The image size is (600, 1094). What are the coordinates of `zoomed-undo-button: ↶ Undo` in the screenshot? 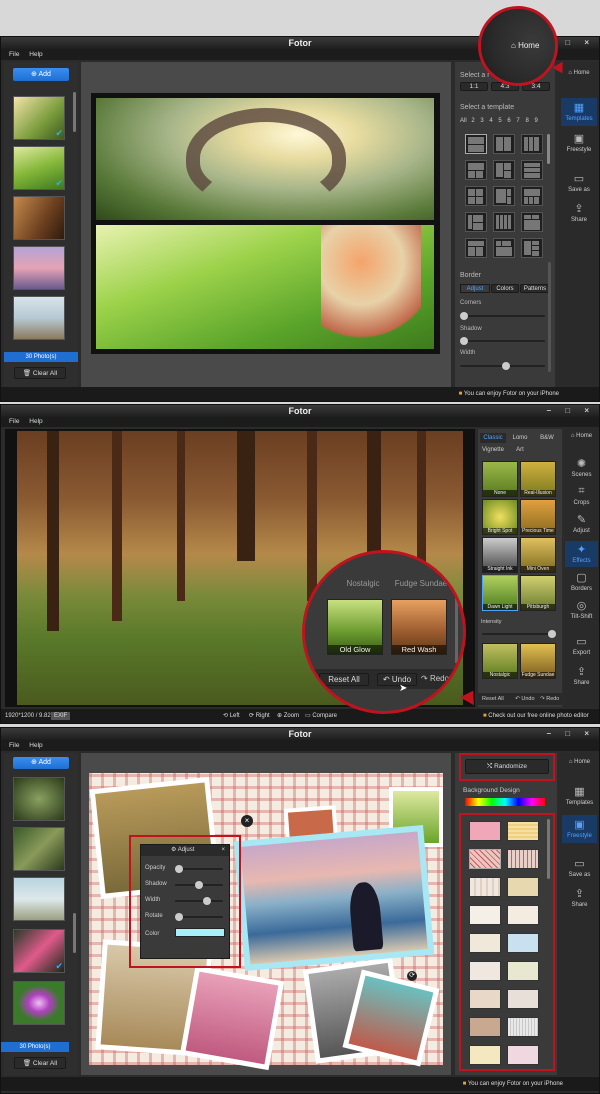 It's located at (397, 679).